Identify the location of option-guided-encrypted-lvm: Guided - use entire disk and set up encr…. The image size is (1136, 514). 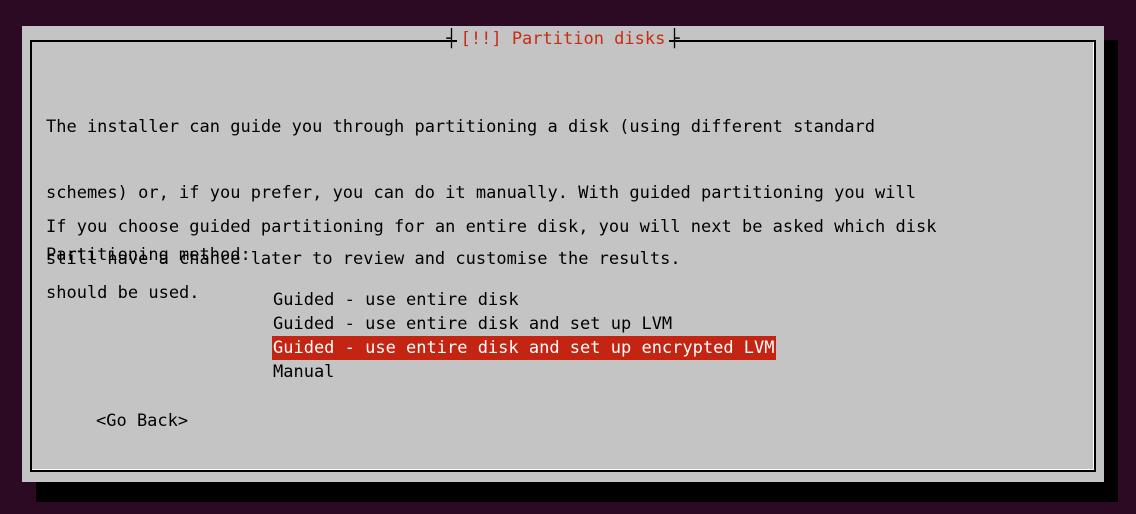
(524, 348).